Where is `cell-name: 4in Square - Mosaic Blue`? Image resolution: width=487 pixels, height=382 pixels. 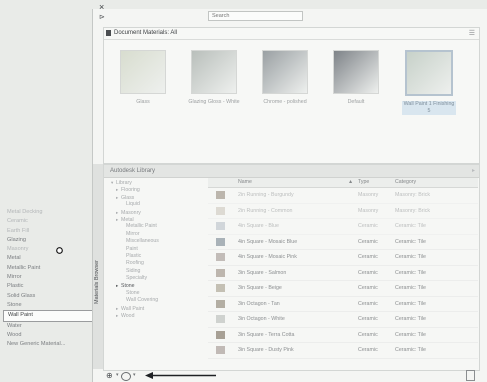
cell-name: 4in Square - Mosaic Blue is located at coordinates (268, 241).